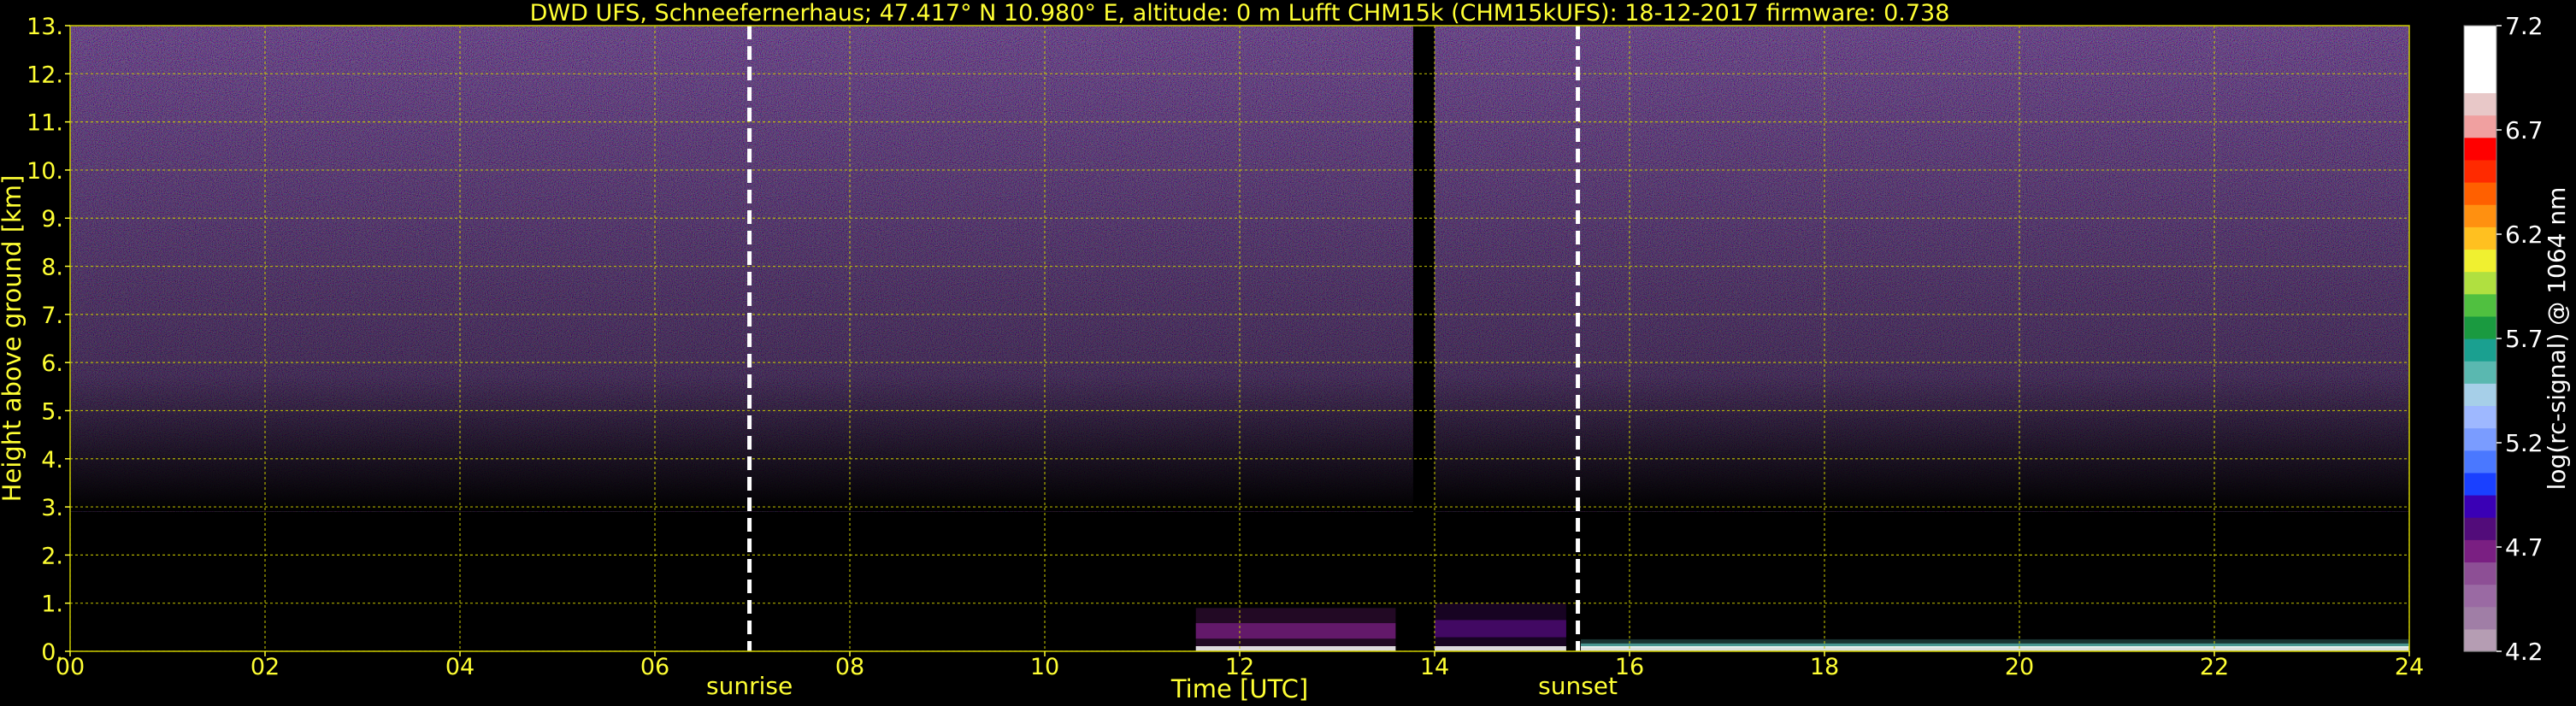 This screenshot has width=2576, height=706. I want to click on x-tick-label: 16, so click(1629, 667).